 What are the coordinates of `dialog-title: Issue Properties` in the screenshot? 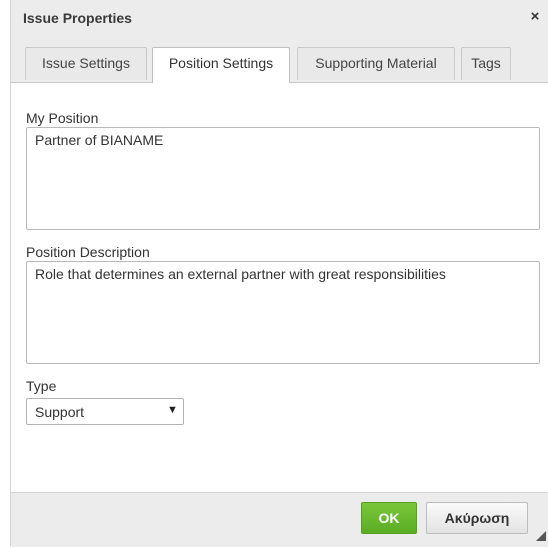 It's located at (77, 18).